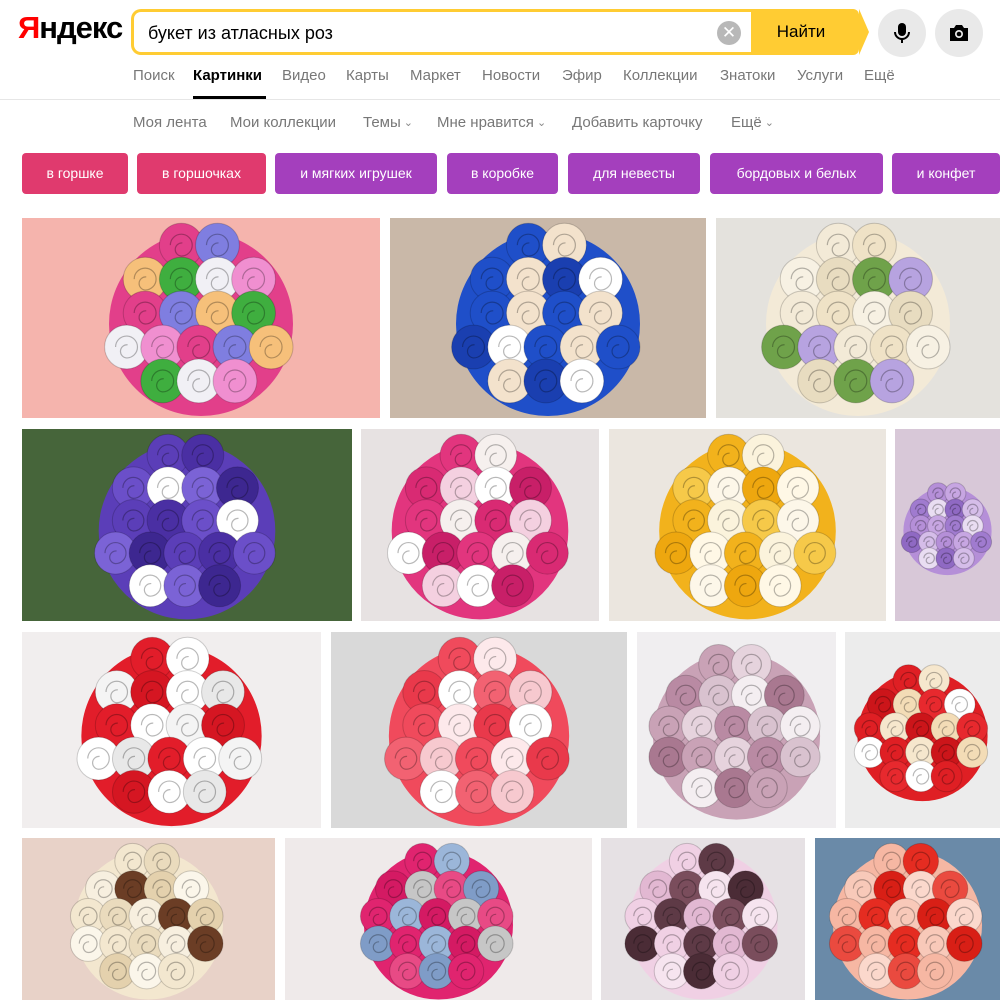 Image resolution: width=1000 pixels, height=1000 pixels. I want to click on logo-rest: ндекс, so click(81, 27).